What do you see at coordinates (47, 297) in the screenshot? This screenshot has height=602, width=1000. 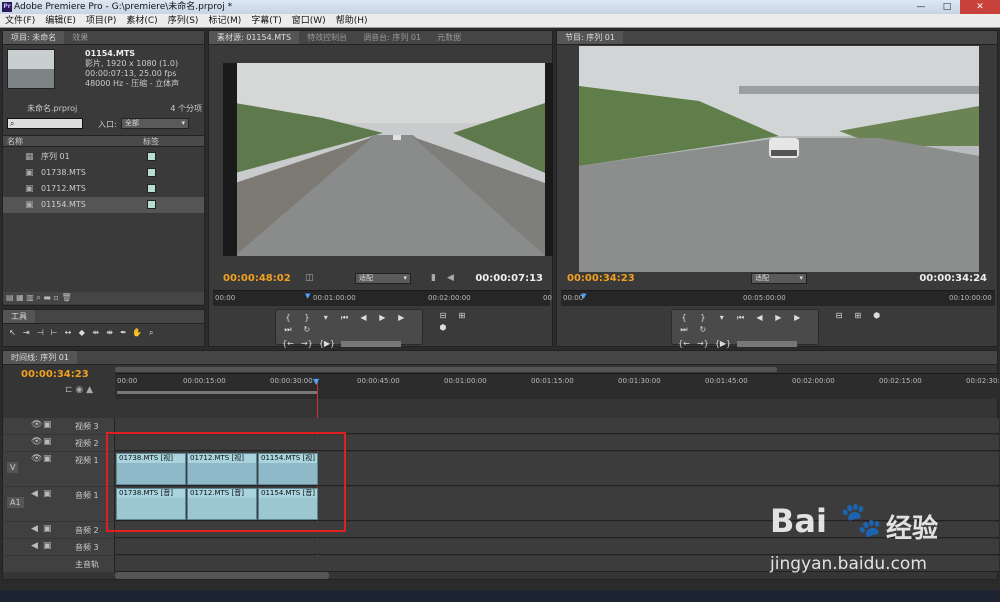 I see `new-bin-icon: ▬` at bounding box center [47, 297].